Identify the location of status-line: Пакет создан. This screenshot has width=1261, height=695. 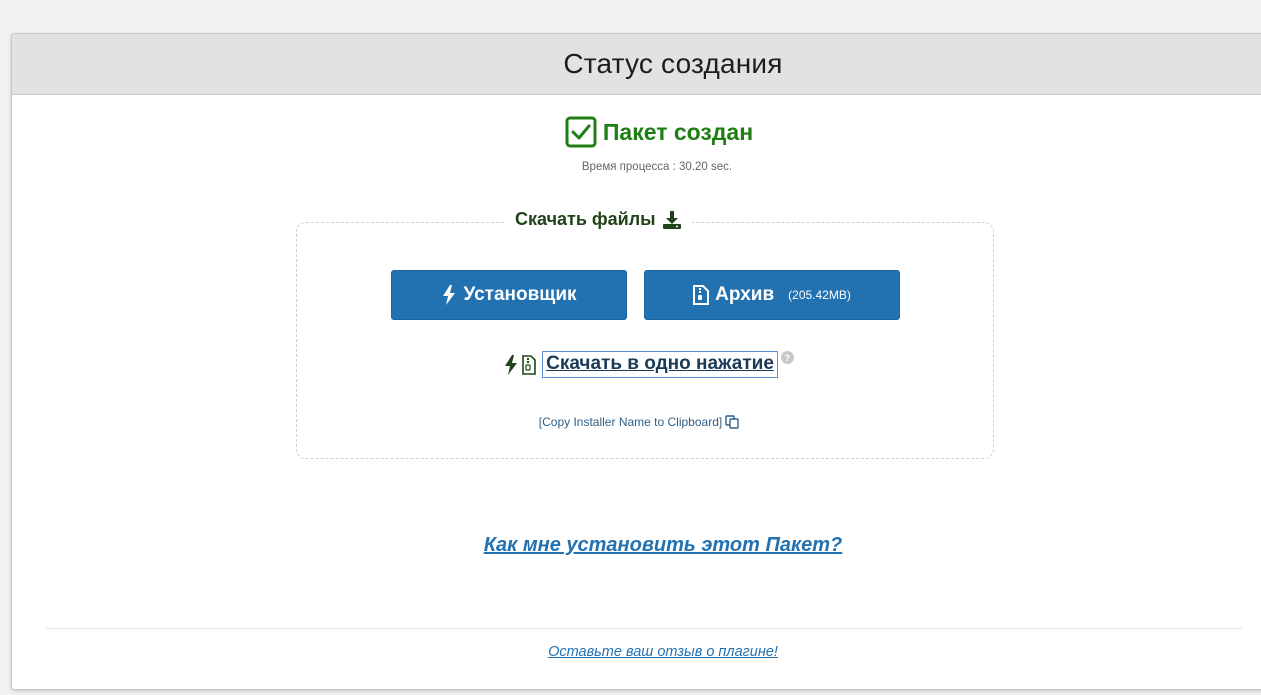
(644, 132).